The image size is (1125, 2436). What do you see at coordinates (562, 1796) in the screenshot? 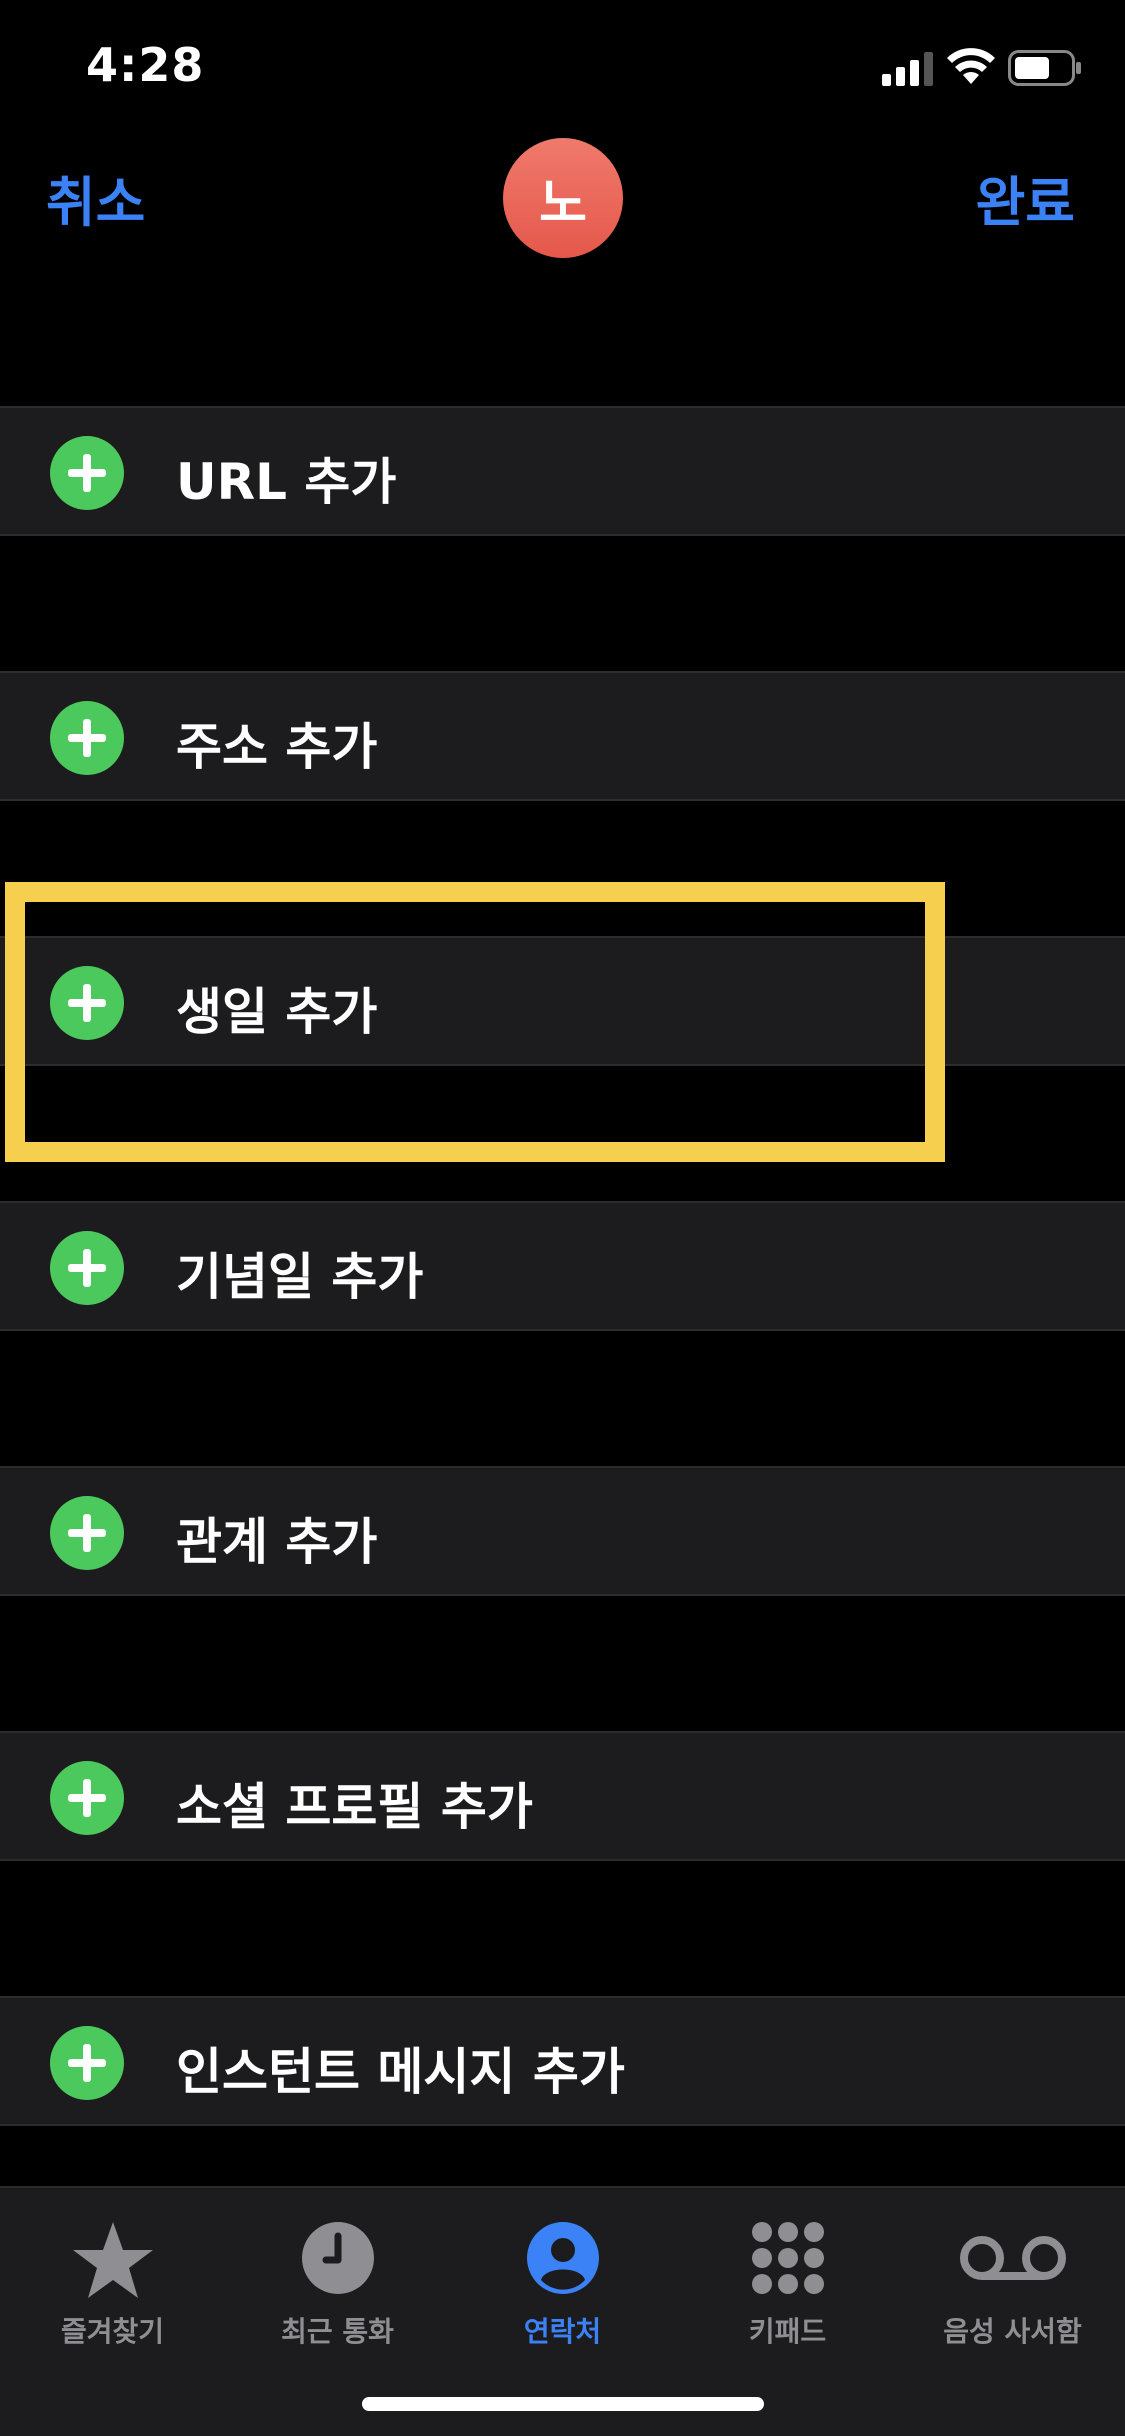
I see `add-social-profile-row: 소셜 프로필 추가` at bounding box center [562, 1796].